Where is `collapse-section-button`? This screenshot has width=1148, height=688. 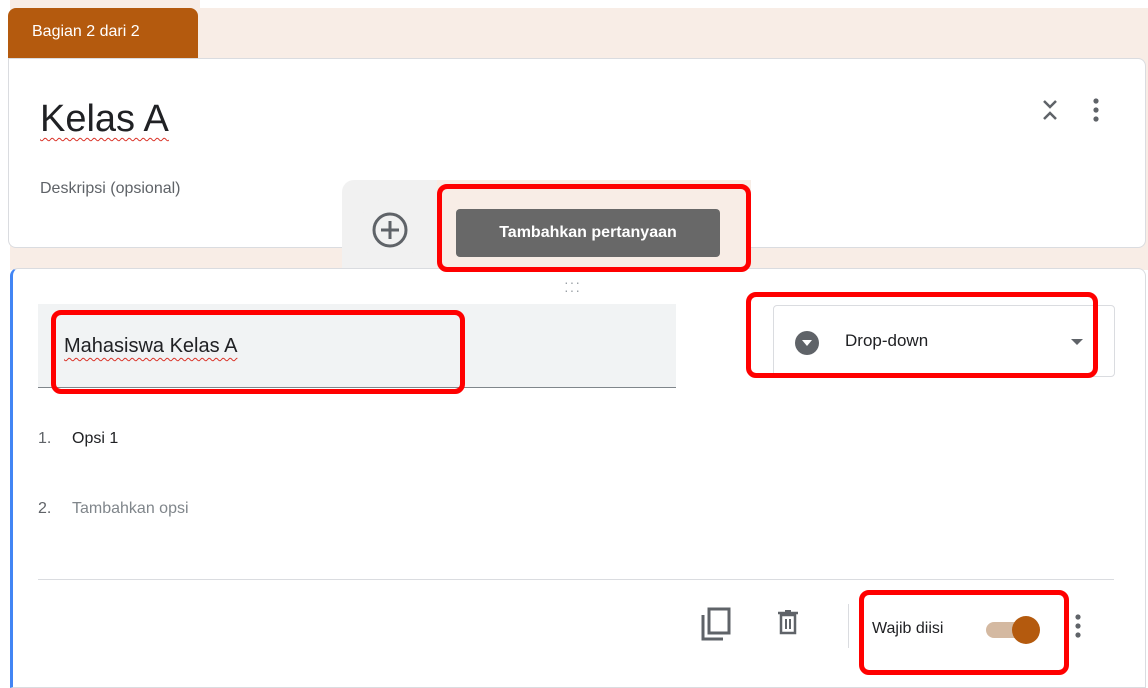
collapse-section-button is located at coordinates (1050, 110).